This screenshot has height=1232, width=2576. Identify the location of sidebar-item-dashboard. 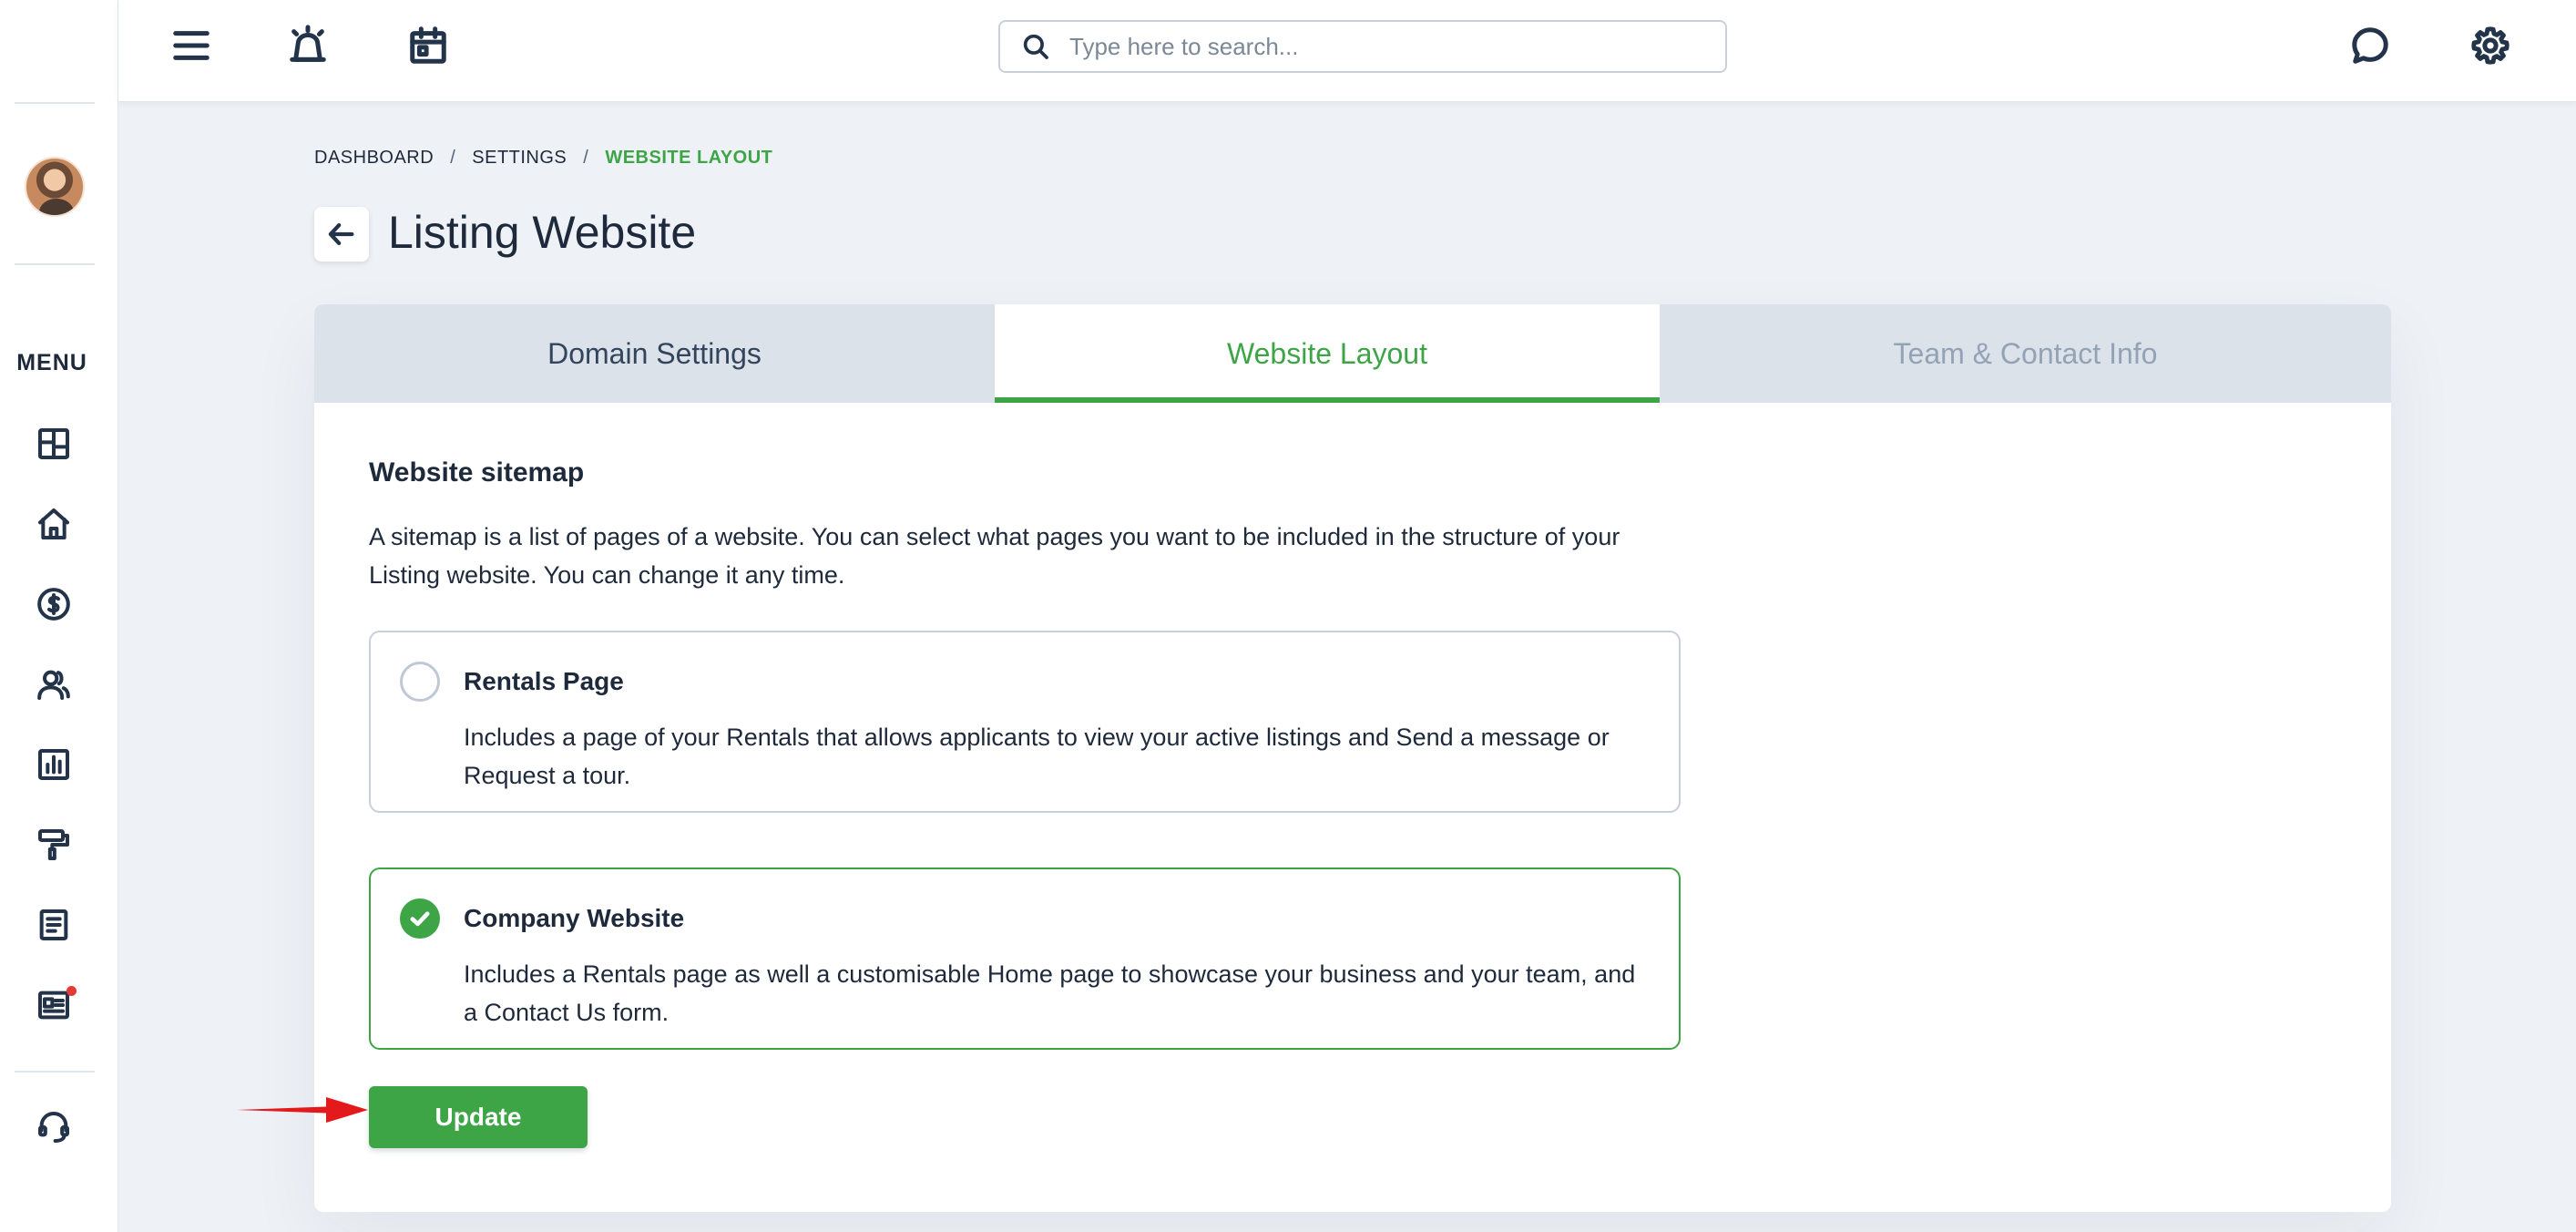
(54, 444).